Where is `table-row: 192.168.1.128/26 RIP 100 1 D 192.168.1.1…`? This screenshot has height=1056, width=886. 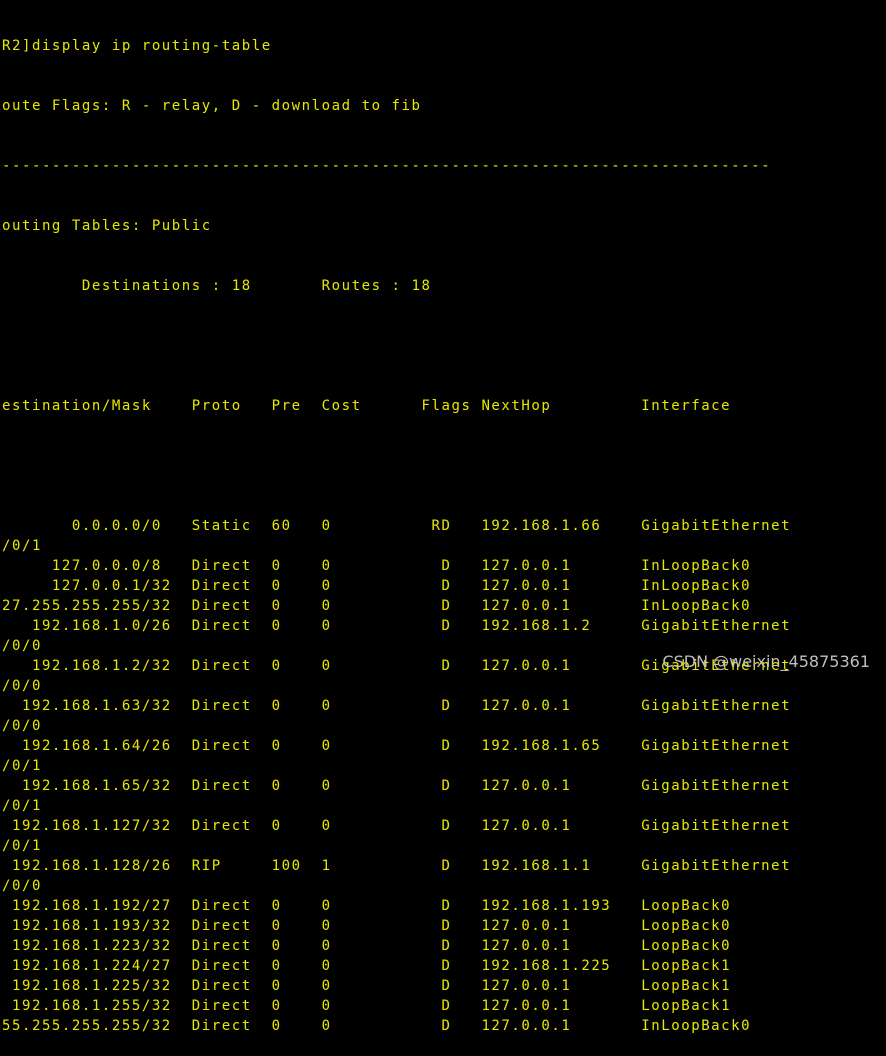 table-row: 192.168.1.128/26 RIP 100 1 D 192.168.1.1… is located at coordinates (396, 866).